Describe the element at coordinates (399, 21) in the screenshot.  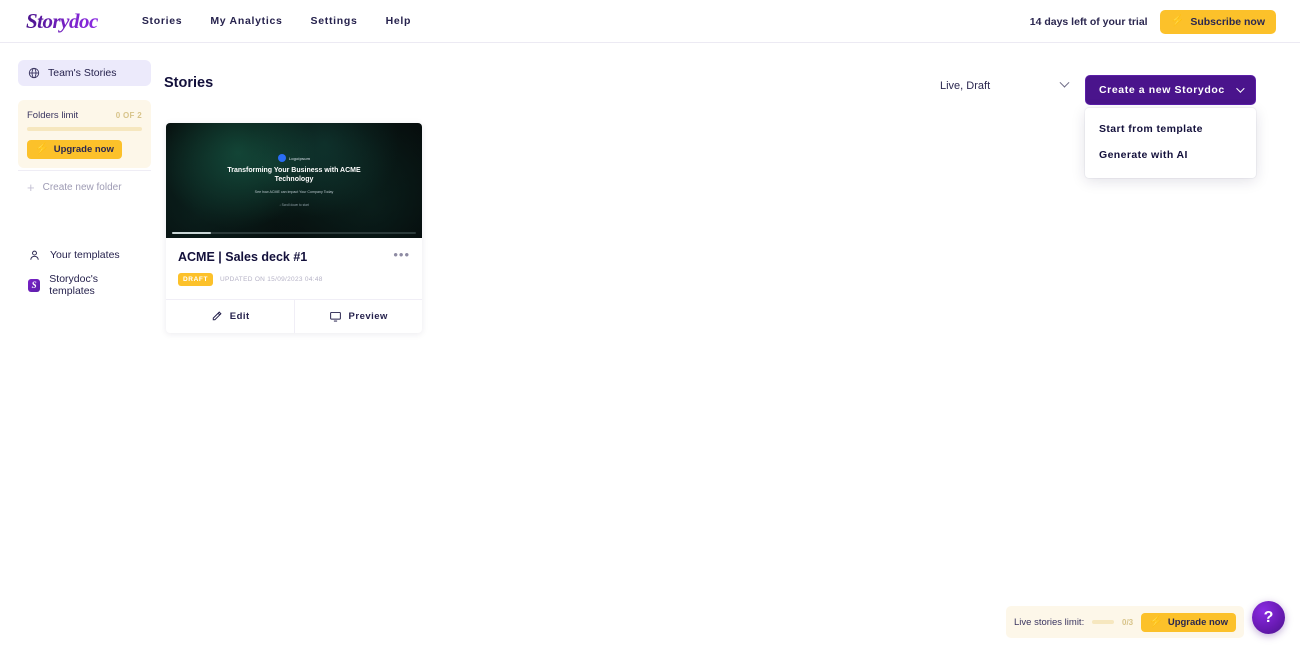
I see `nav-item-help: Help` at that location.